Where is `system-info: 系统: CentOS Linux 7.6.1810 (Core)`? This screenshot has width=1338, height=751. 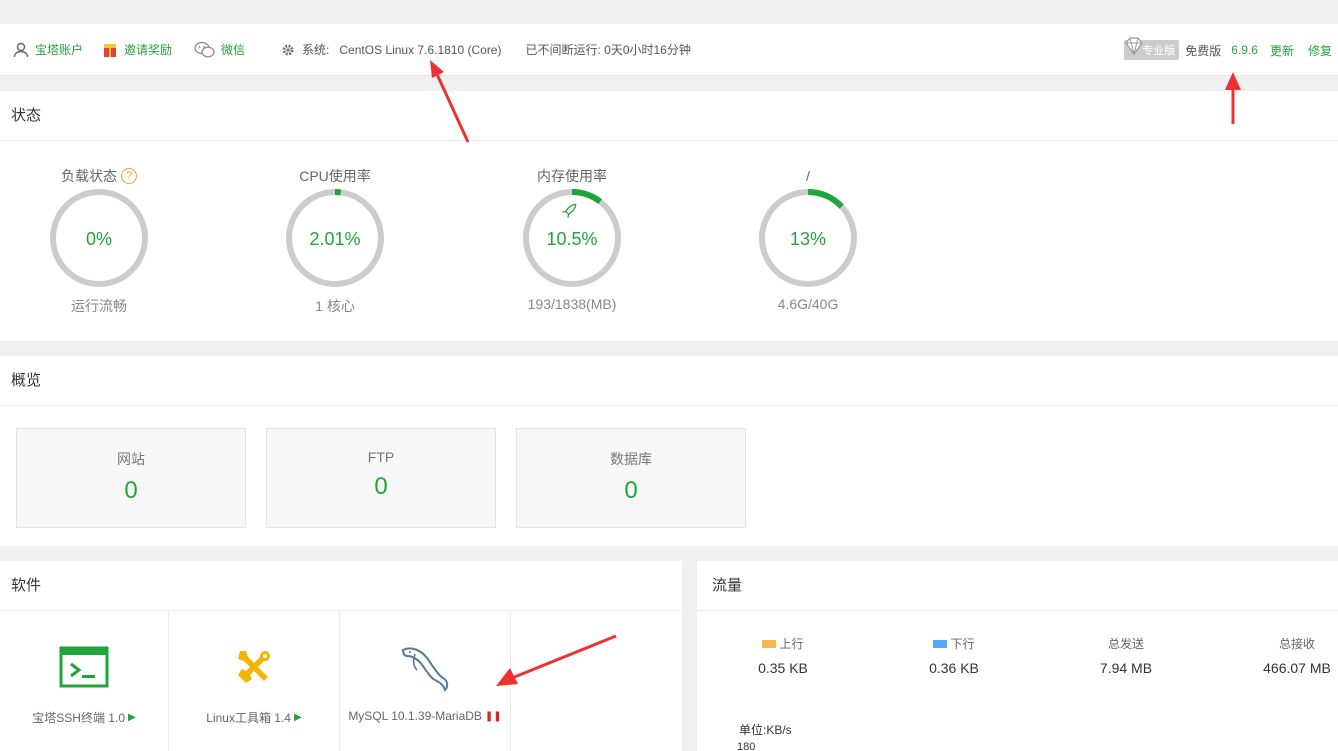
system-info: 系统: CentOS Linux 7.6.1810 (Core) is located at coordinates (390, 50).